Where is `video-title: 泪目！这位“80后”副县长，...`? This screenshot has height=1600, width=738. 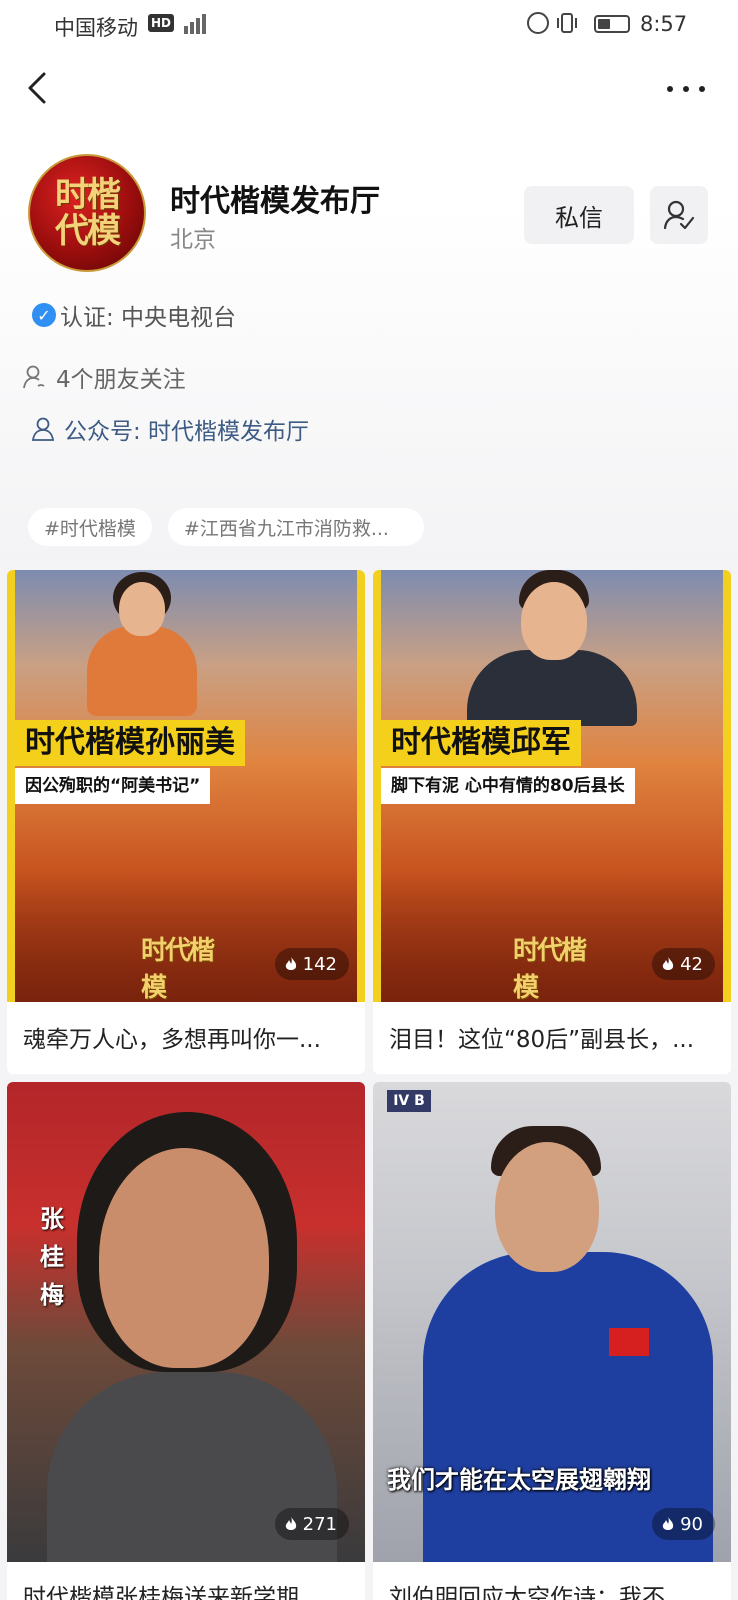
video-title: 泪目！这位“80后”副县长，... is located at coordinates (542, 1040).